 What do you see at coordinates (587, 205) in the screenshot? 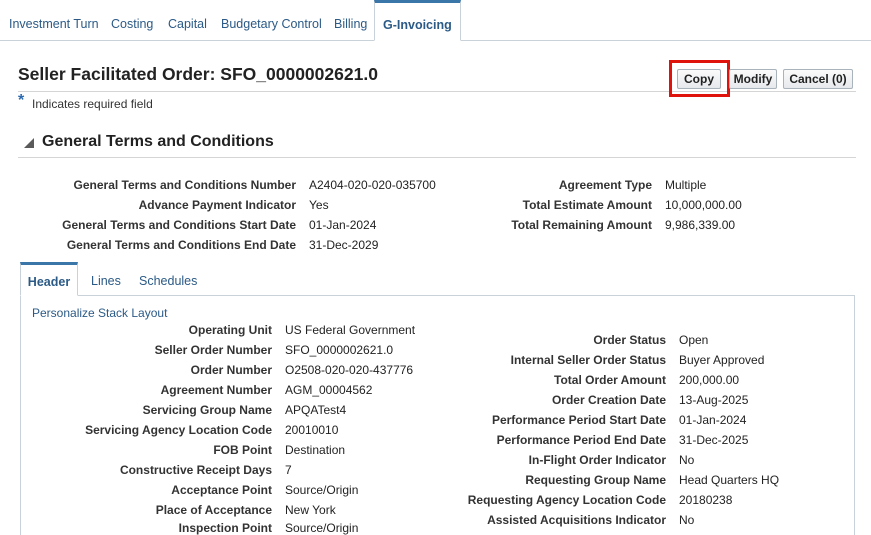
I see `field-label: Total Estimate Amount` at bounding box center [587, 205].